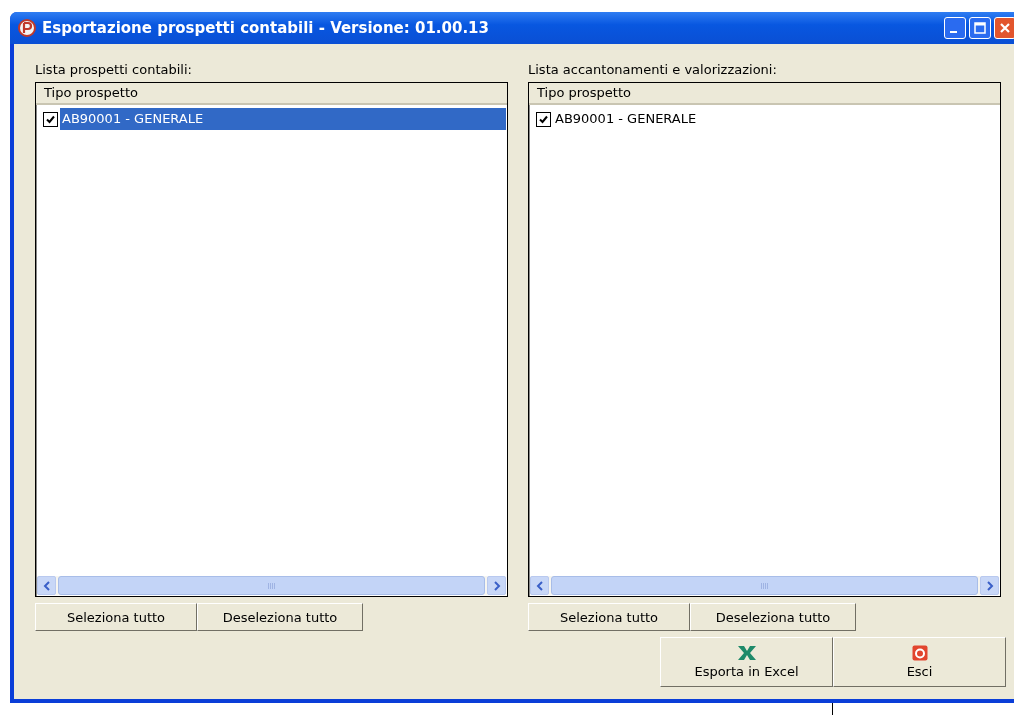 This screenshot has height=715, width=1014. I want to click on window-title: Esportazione prospetti contabili - Versione: 01.00.13, so click(266, 28).